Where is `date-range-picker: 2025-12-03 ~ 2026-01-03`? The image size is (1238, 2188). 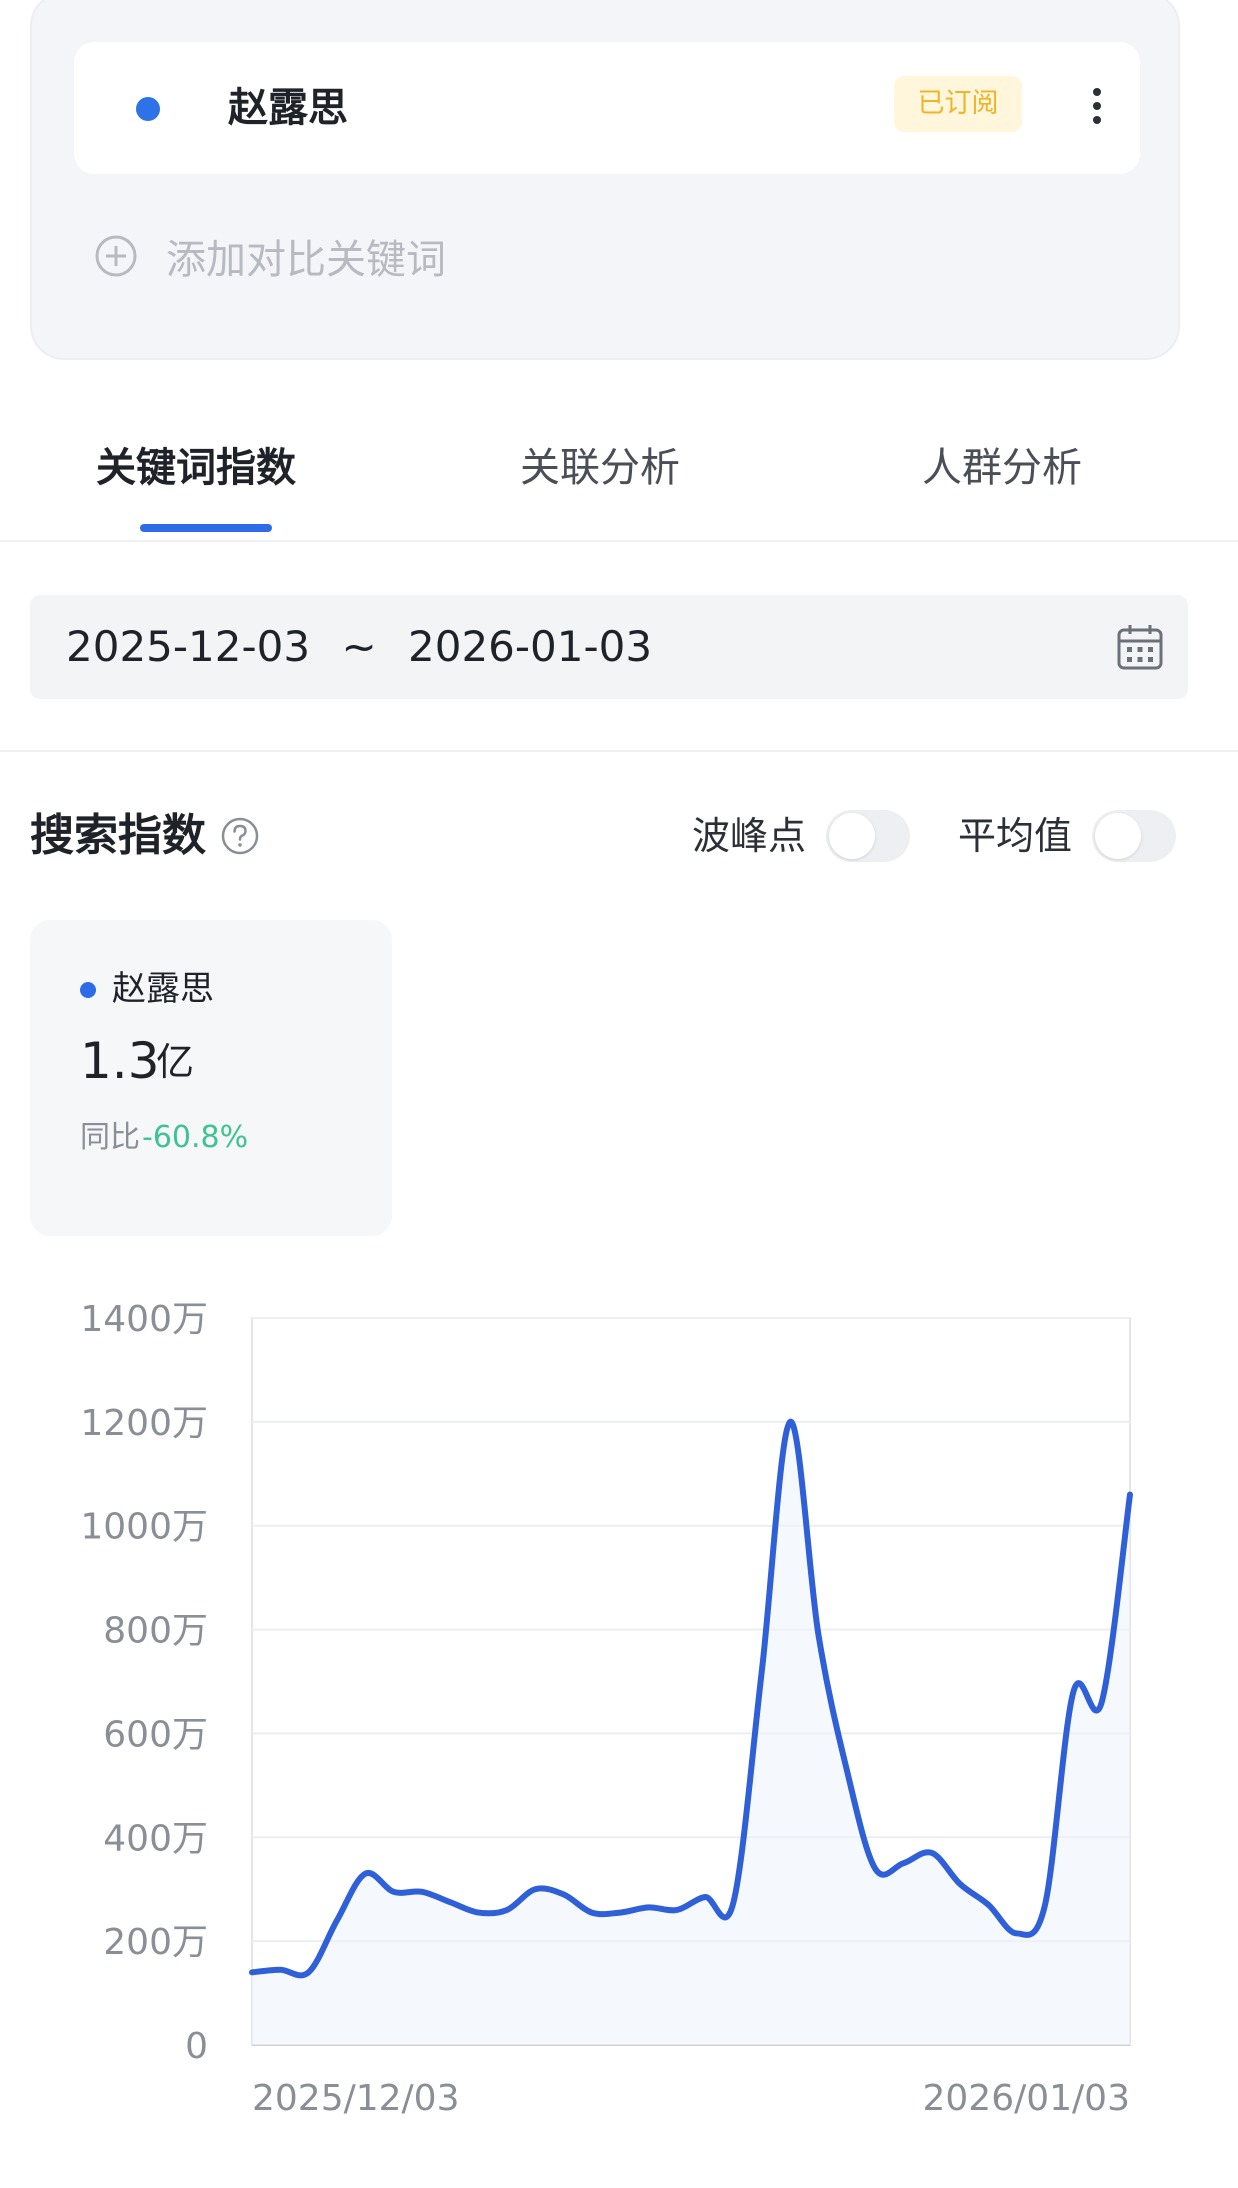
date-range-picker: 2025-12-03 ~ 2026-01-03 is located at coordinates (609, 647).